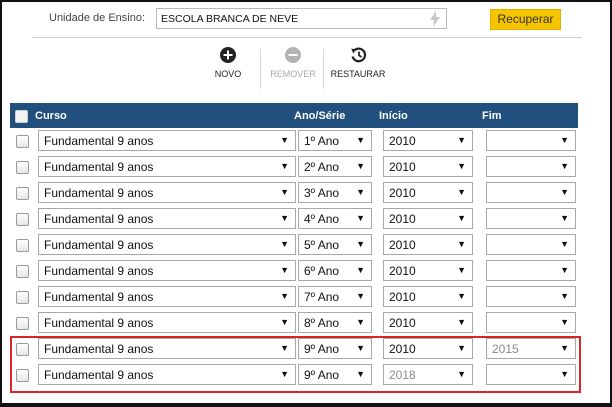 Image resolution: width=612 pixels, height=407 pixels. I want to click on table-row: Fundamental 9 anos ▼ 3º Ano ▼ 2010 ▼ ▼, so click(294, 193).